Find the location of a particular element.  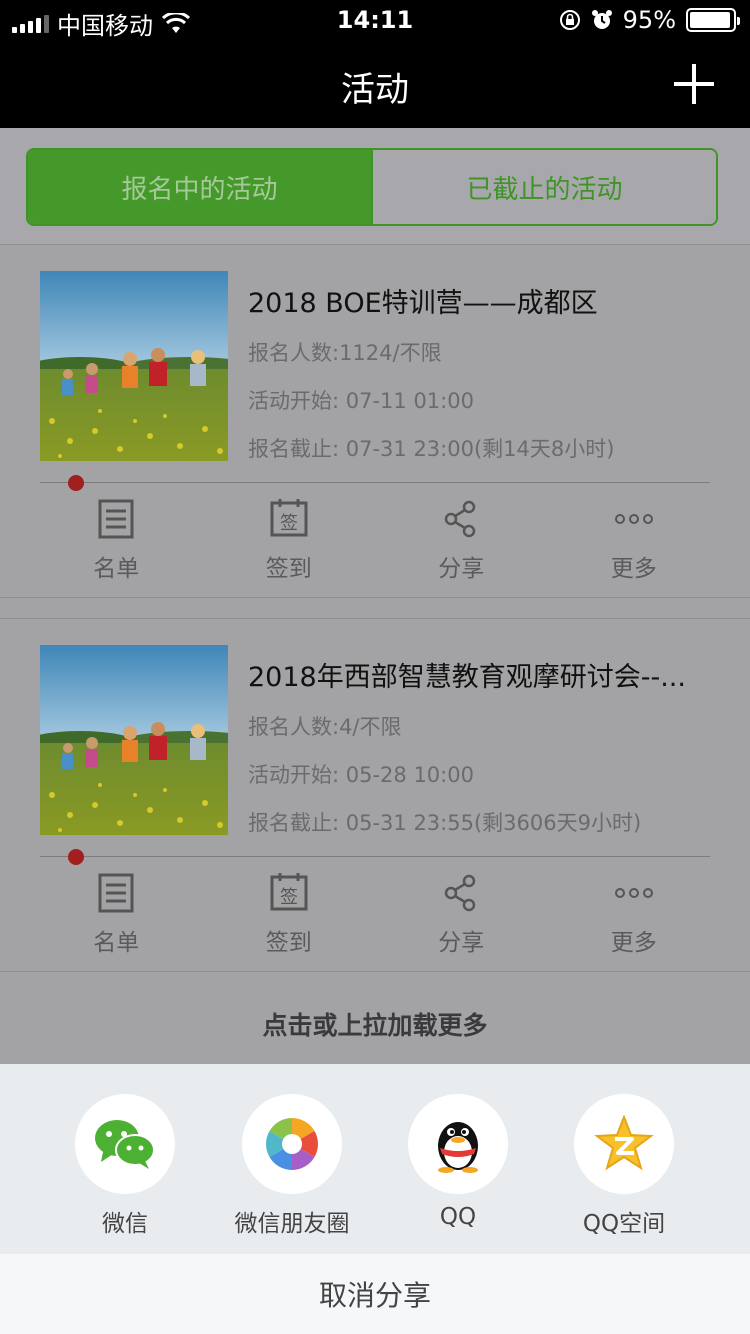

qzone-icon is located at coordinates (624, 1143).